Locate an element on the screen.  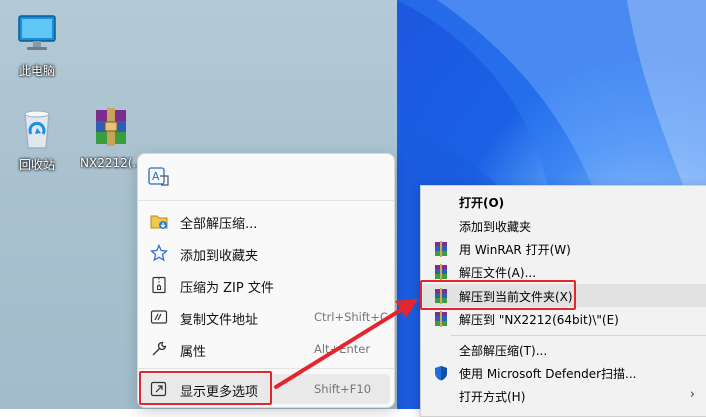
recycle-bin-icon is located at coordinates (37, 128).